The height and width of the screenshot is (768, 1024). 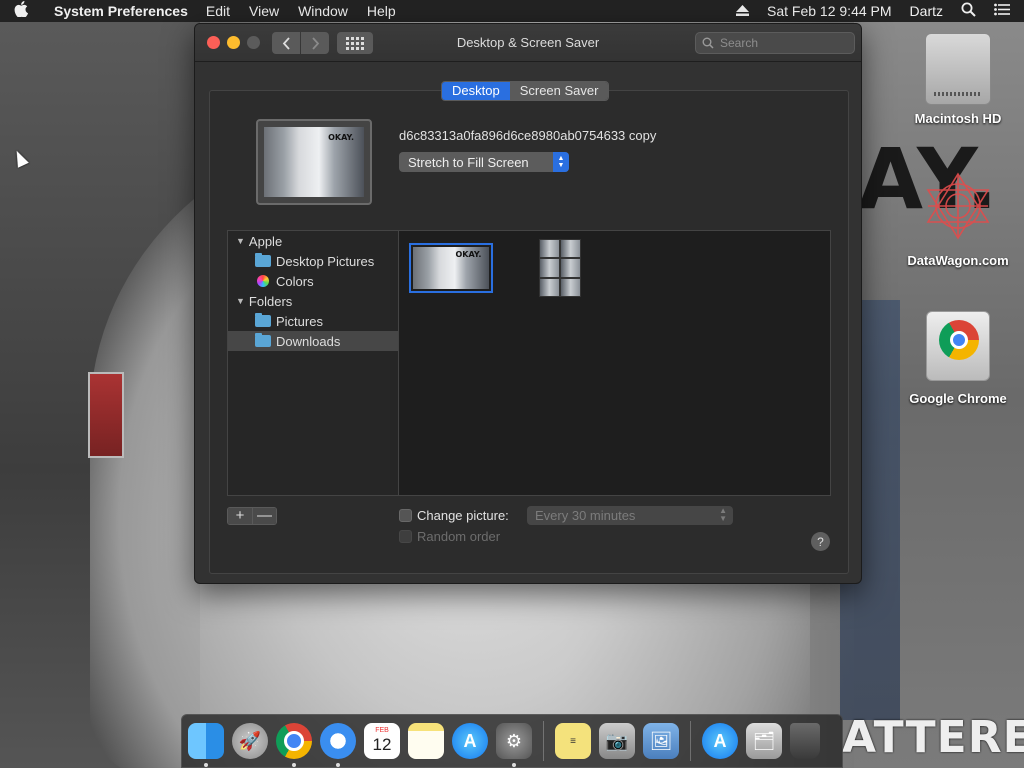 I want to click on desktop-icon-label: Google Chrome, so click(x=958, y=398).